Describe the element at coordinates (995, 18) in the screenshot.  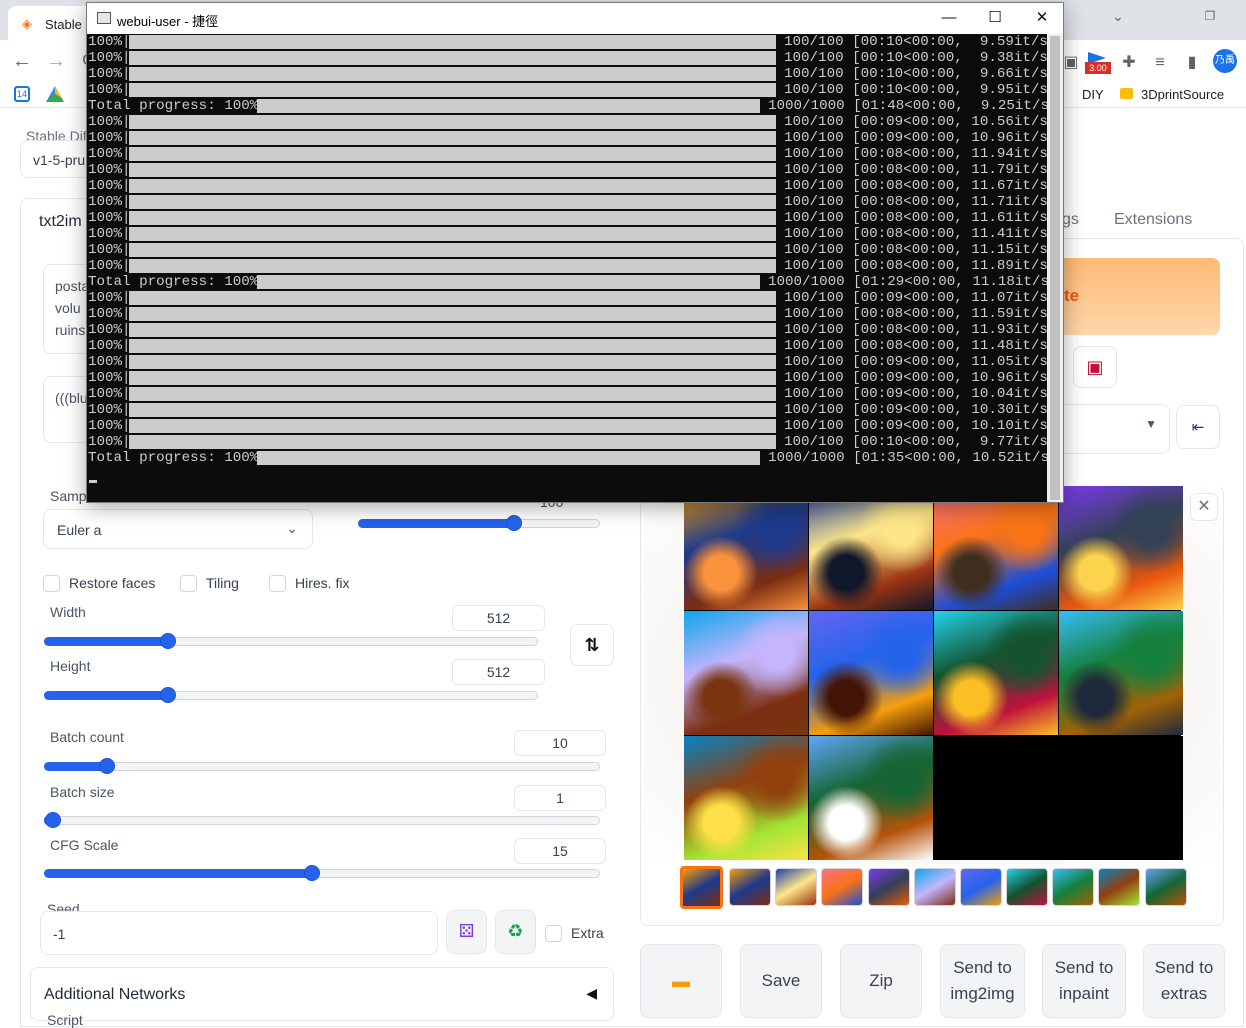
I see `maximize-icon: ☐` at that location.